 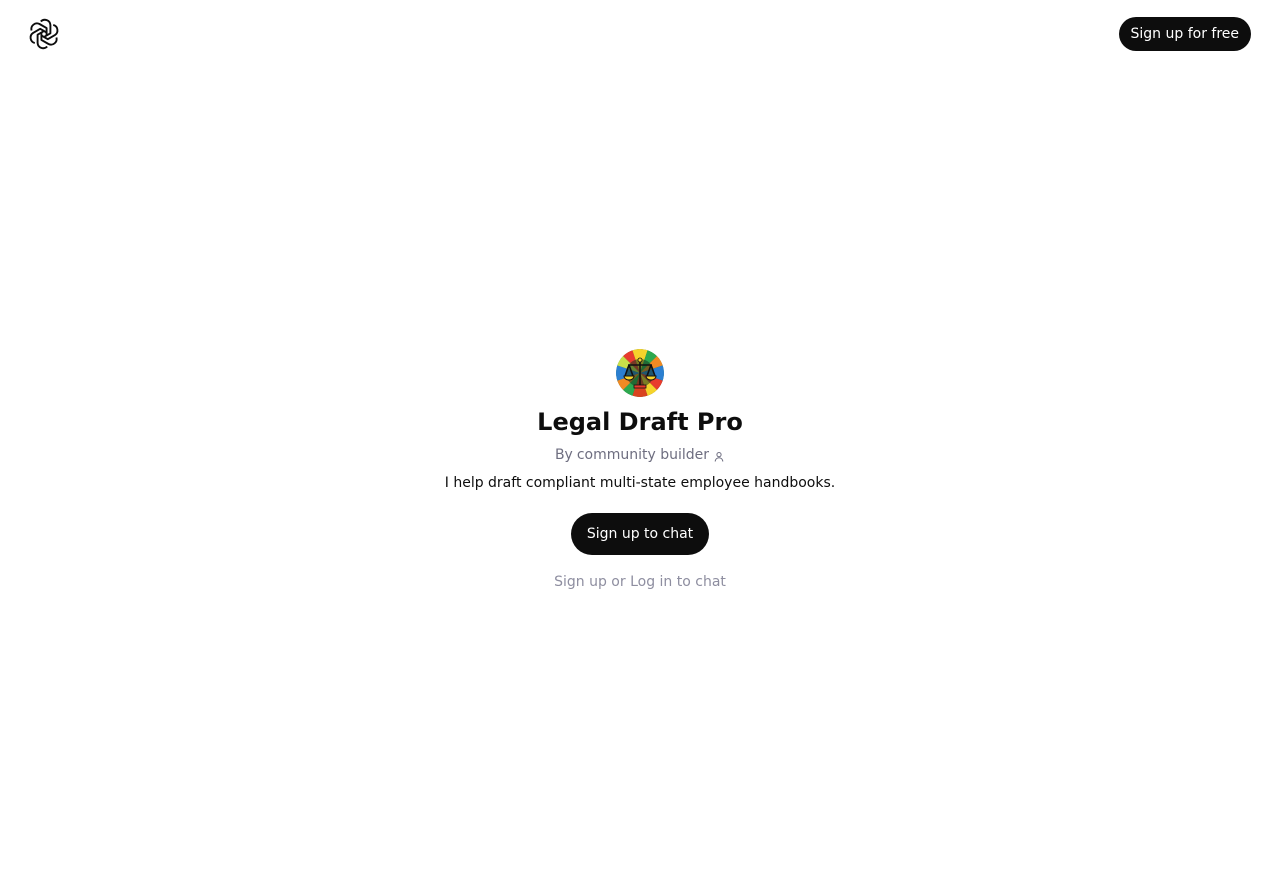 I want to click on login-line: Sign up or Log in to chat, so click(x=640, y=582).